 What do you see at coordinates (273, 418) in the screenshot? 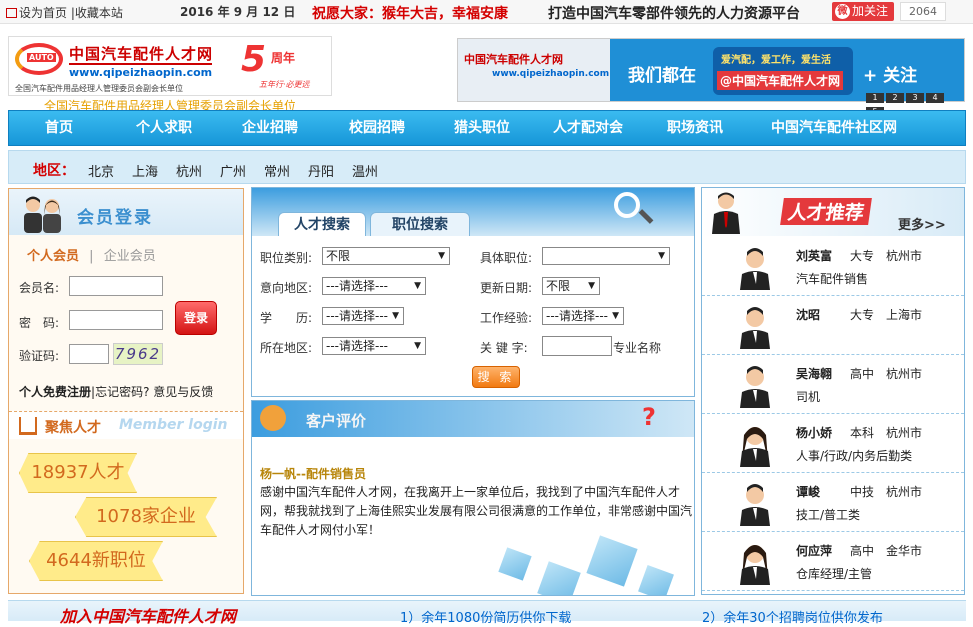
I see `trophy-icon` at bounding box center [273, 418].